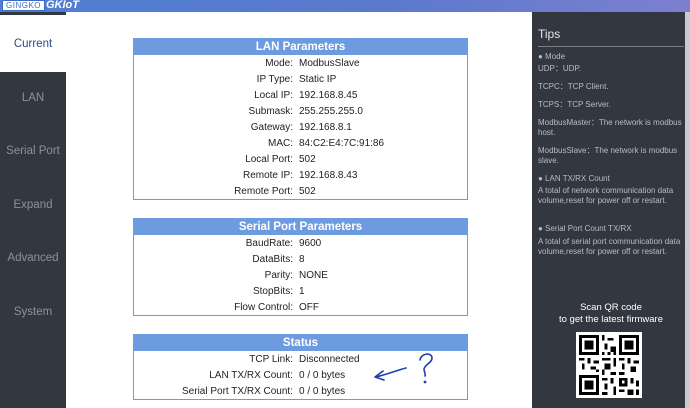 This screenshot has width=690, height=408. What do you see at coordinates (331, 111) in the screenshot?
I see `row-value: 255.255.255.0` at bounding box center [331, 111].